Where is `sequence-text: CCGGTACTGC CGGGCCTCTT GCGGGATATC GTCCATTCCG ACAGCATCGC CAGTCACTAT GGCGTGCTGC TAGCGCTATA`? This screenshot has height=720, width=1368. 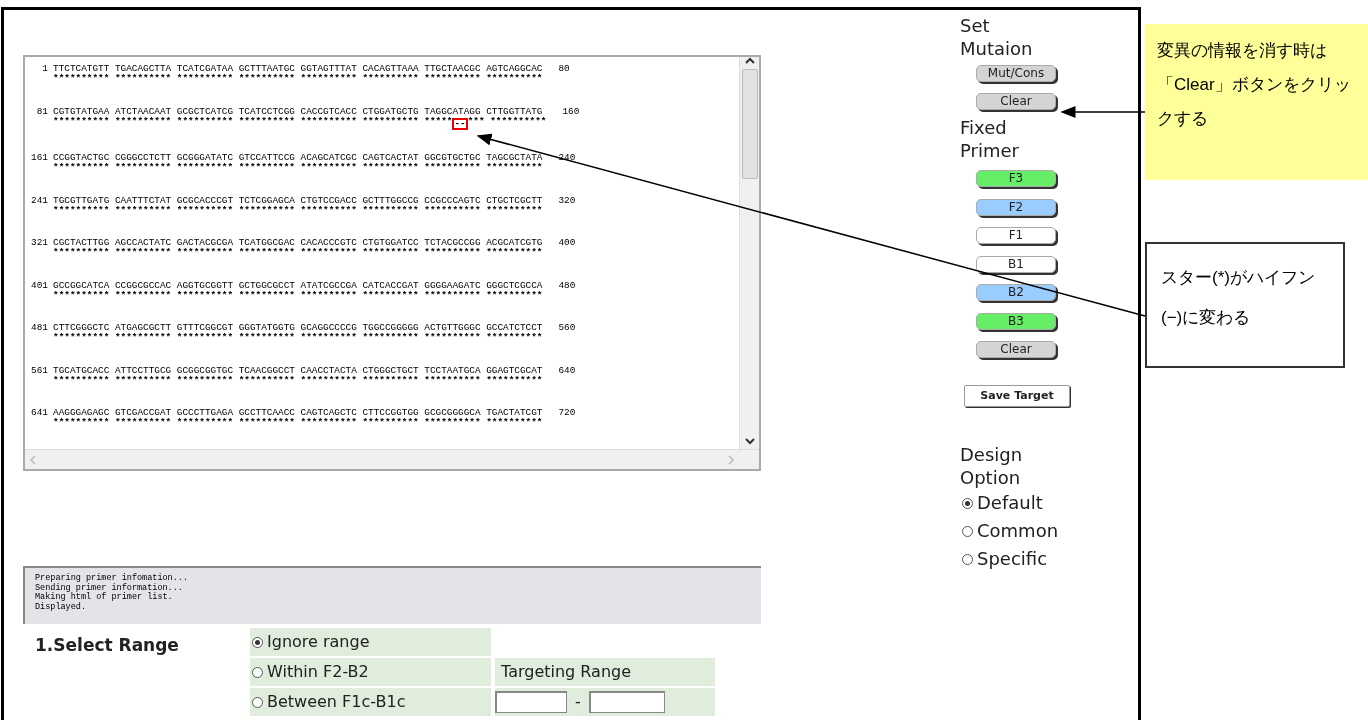
sequence-text: CCGGTACTGC CGGGCCTCTT GCGGGATATC GTCCATTCCG ACAGCATCGC CAGTCACTAT GGCGTGCTGC TAGCGCTATA is located at coordinates (298, 157).